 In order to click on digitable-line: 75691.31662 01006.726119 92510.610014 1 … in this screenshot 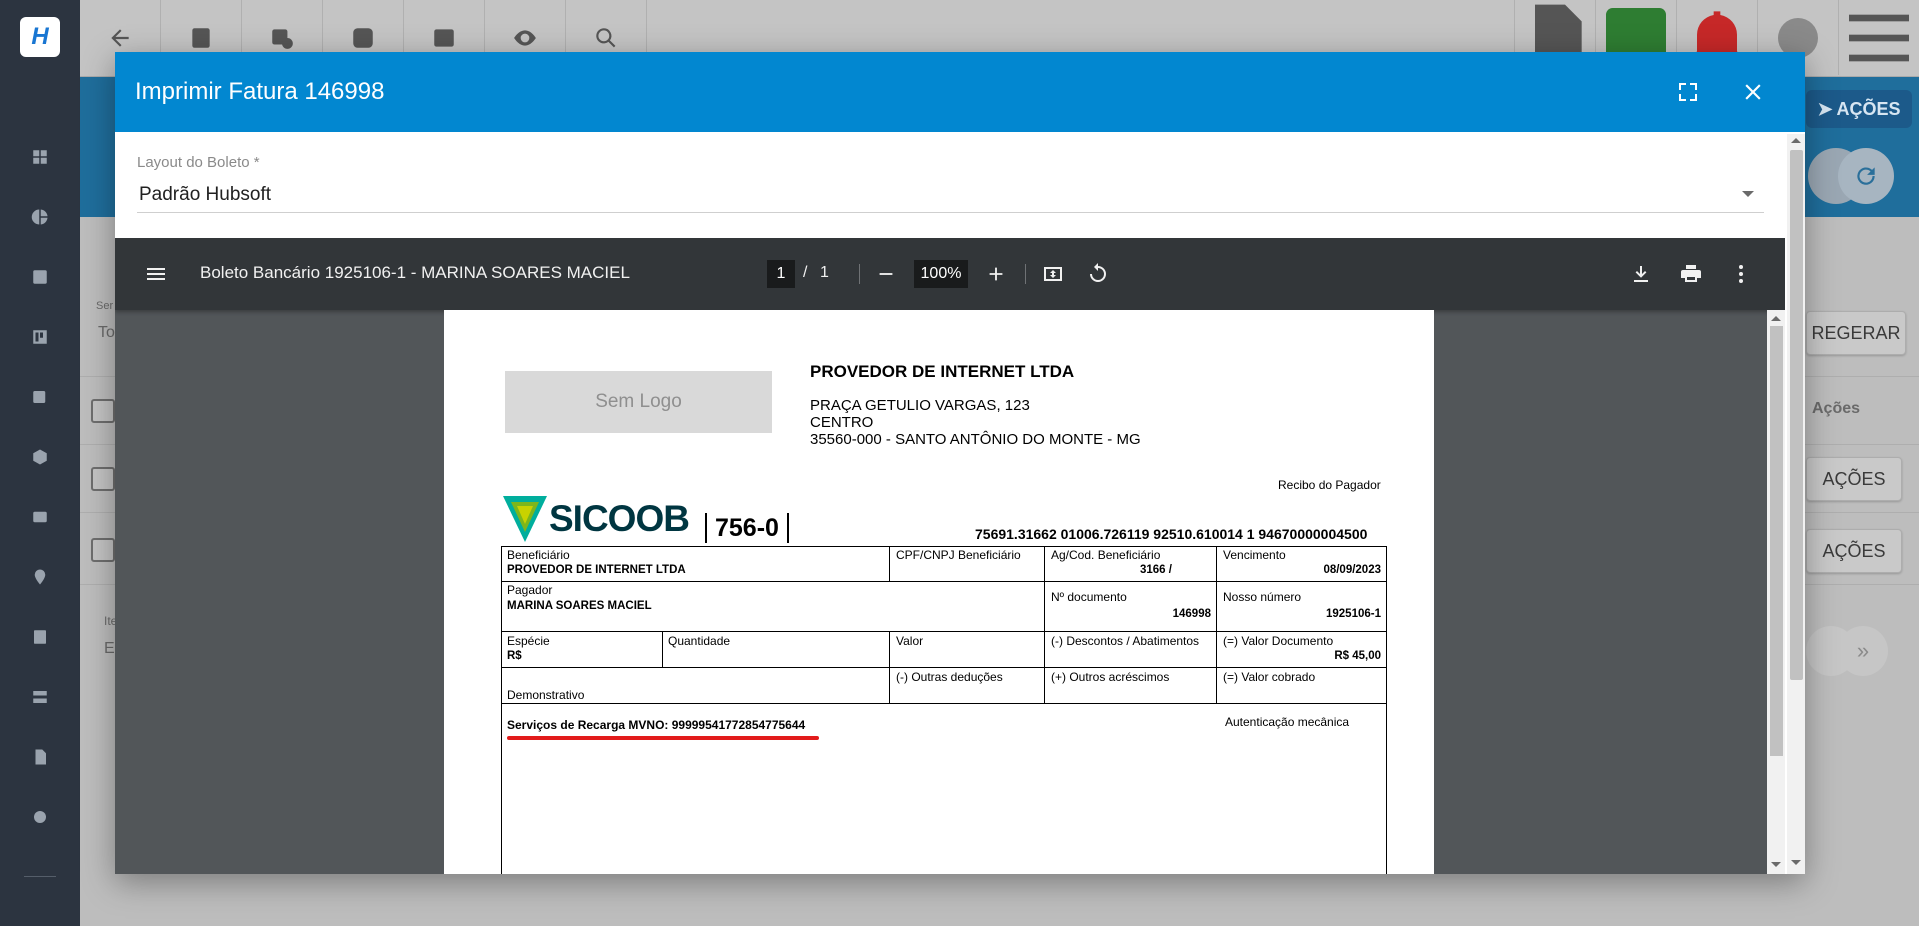, I will do `click(1171, 534)`.